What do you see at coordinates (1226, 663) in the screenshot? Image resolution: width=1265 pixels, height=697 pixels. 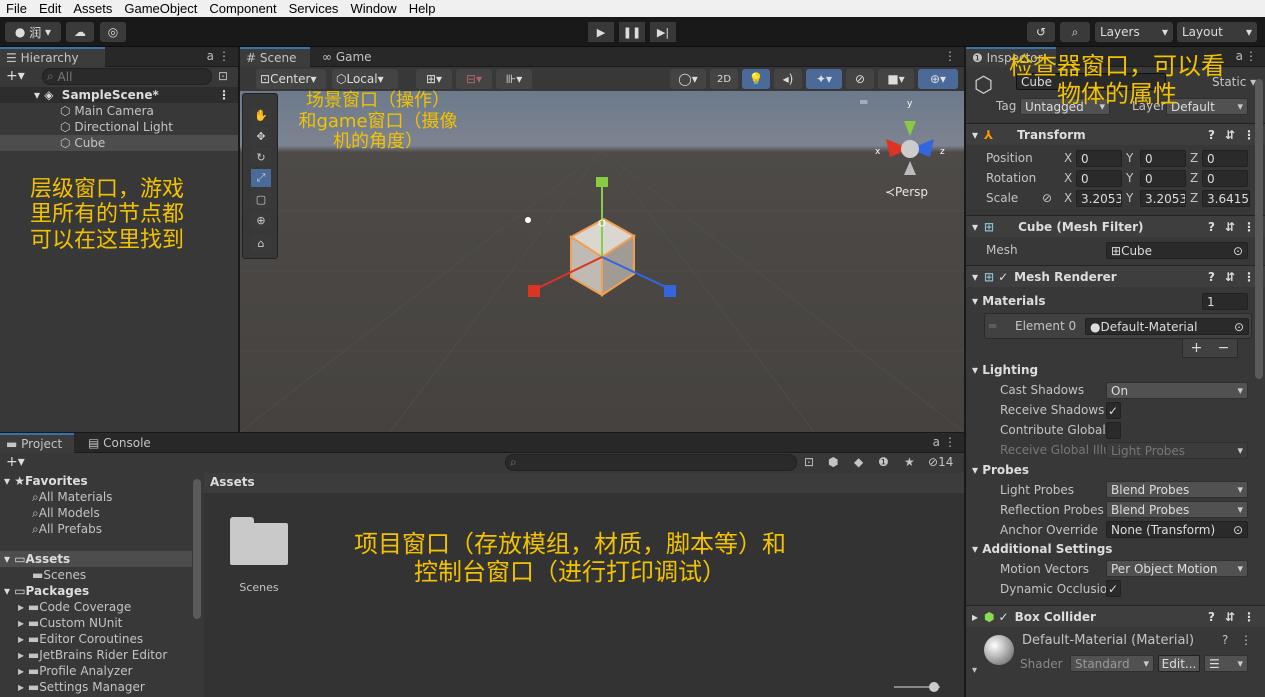 I see `shader-menu-icon: ☰` at bounding box center [1226, 663].